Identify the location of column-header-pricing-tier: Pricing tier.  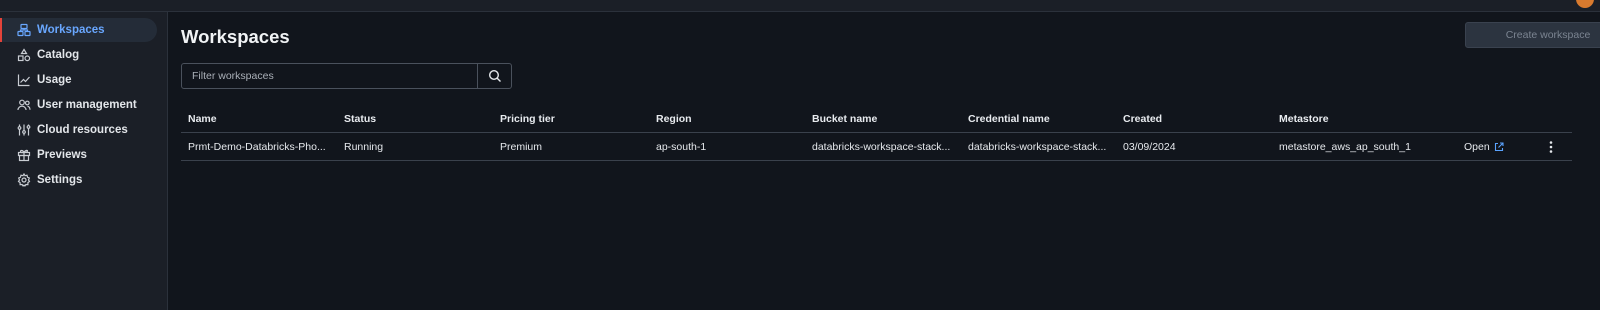
(572, 118).